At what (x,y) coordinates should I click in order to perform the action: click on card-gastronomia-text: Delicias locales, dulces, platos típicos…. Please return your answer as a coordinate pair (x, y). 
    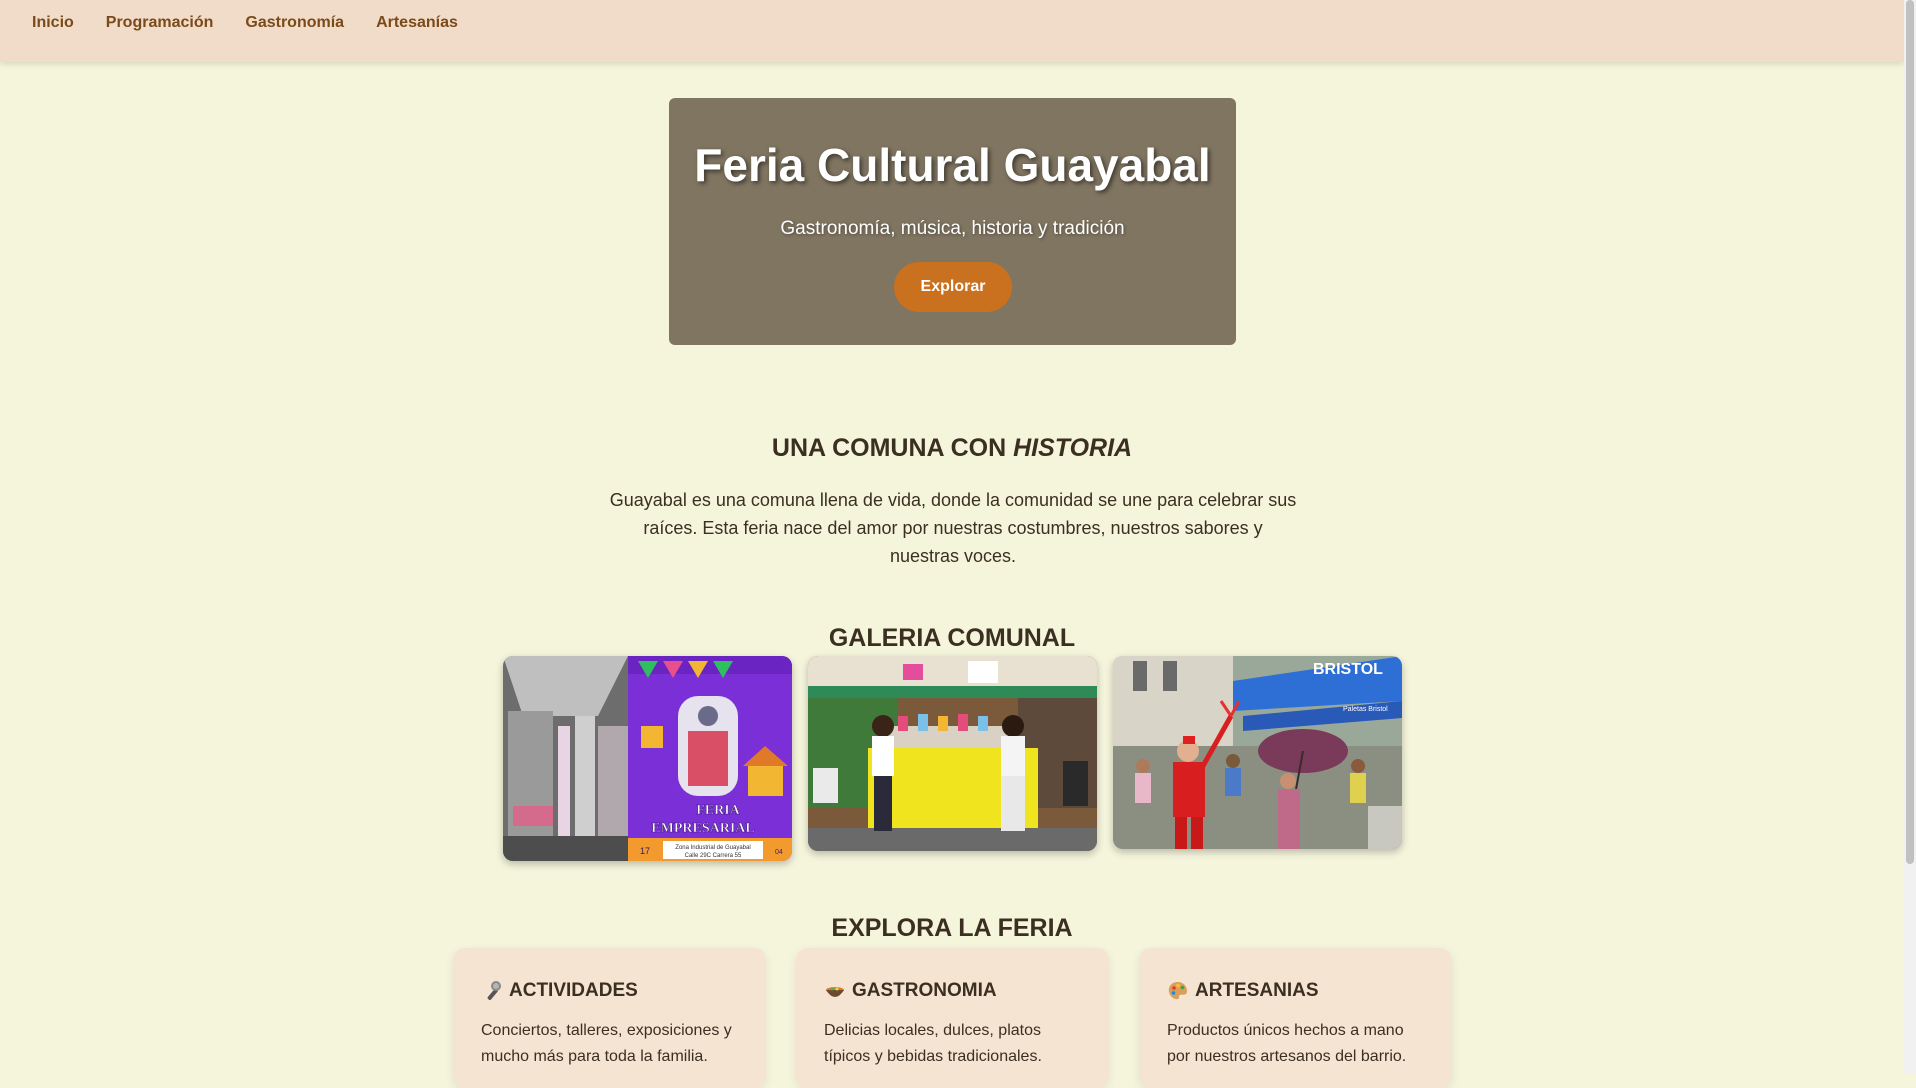
    Looking at the image, I should click on (933, 1043).